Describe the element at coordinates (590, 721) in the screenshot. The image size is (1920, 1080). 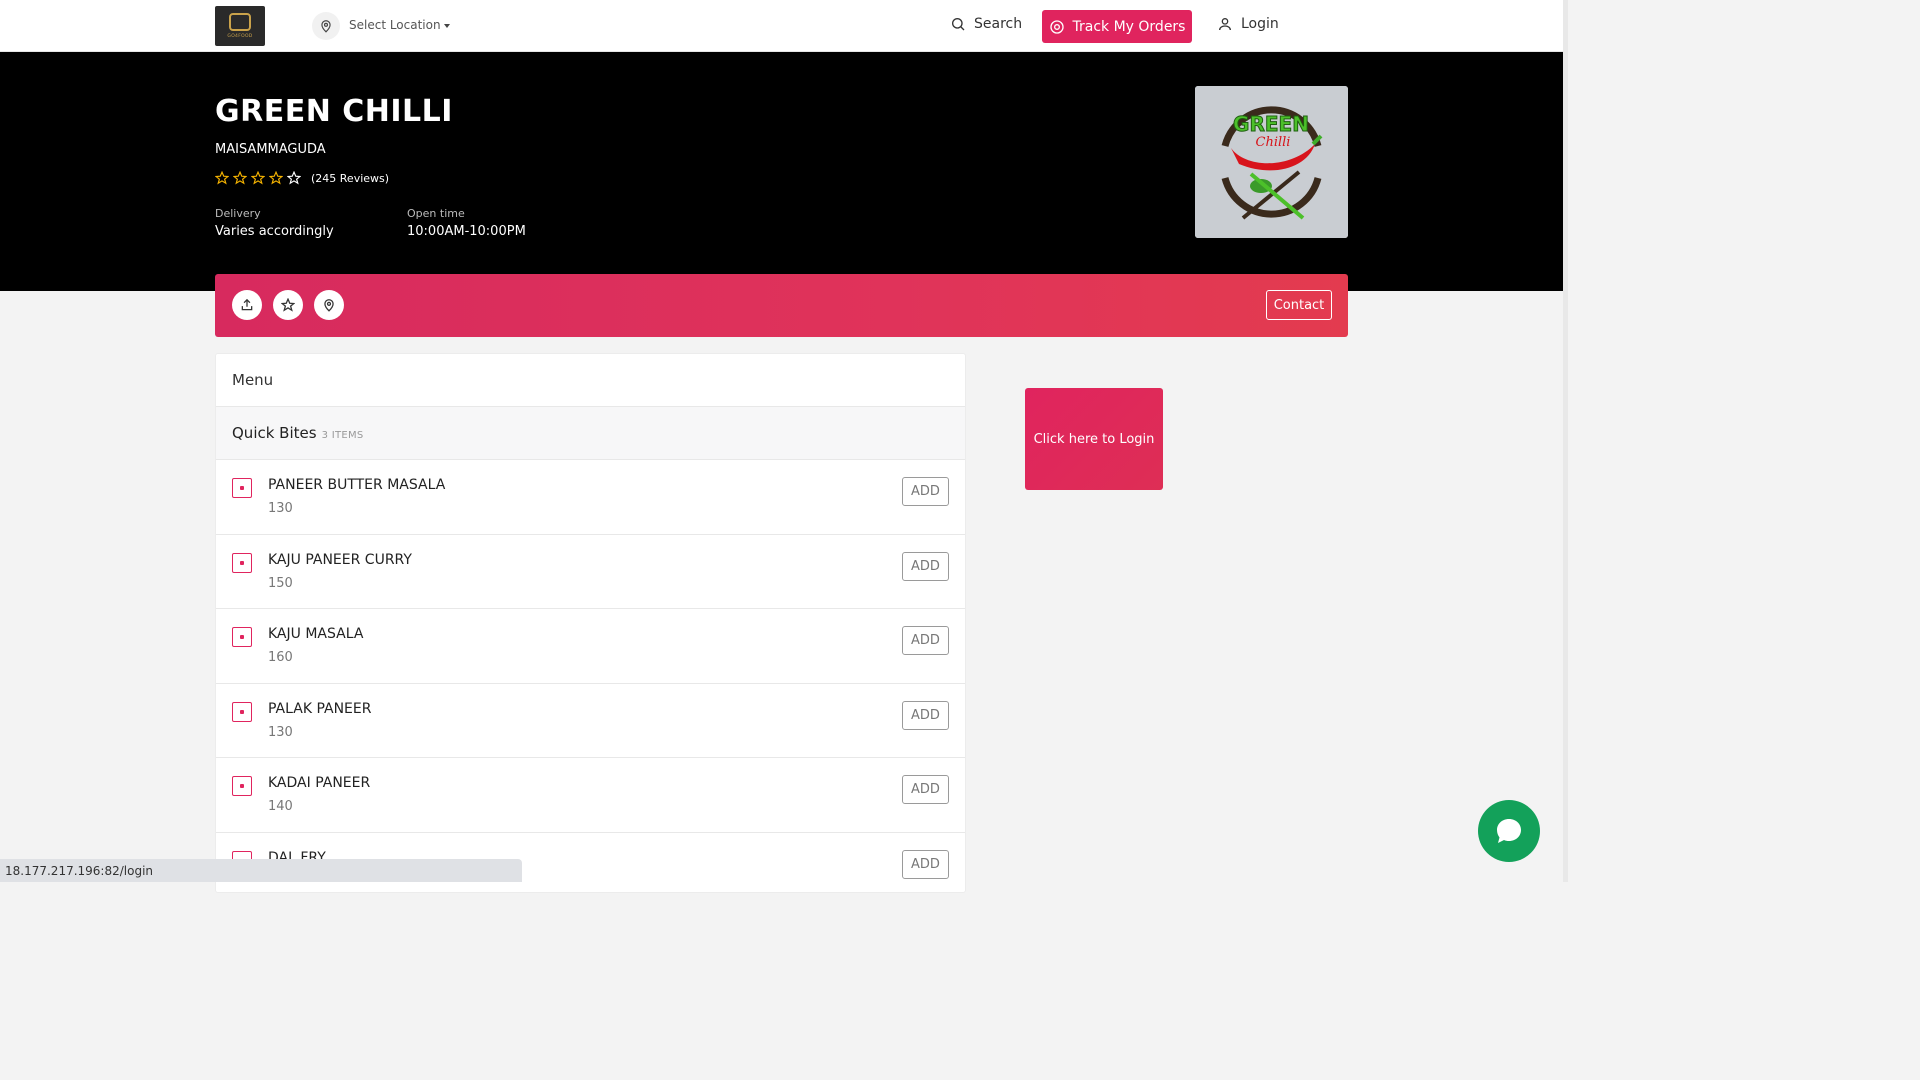
I see `menu-item: PALAK PANEER 130 ADD` at that location.